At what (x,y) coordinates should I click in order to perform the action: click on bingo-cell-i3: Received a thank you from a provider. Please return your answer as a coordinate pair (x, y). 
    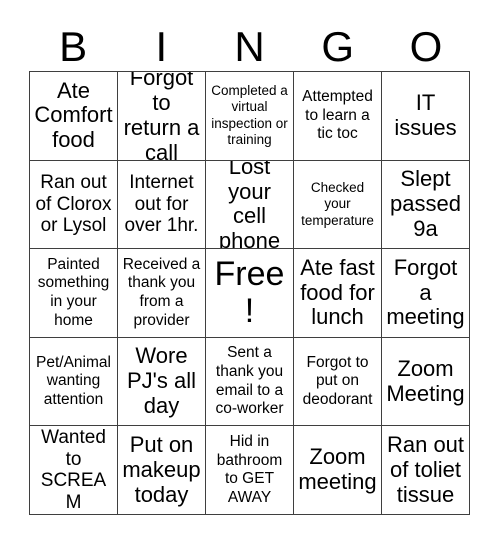
    Looking at the image, I should click on (162, 293).